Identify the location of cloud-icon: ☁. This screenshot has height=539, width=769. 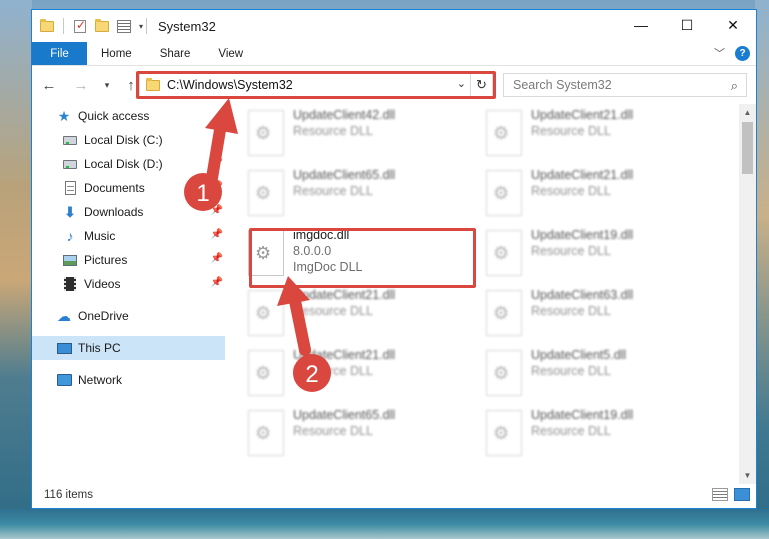
(64, 315).